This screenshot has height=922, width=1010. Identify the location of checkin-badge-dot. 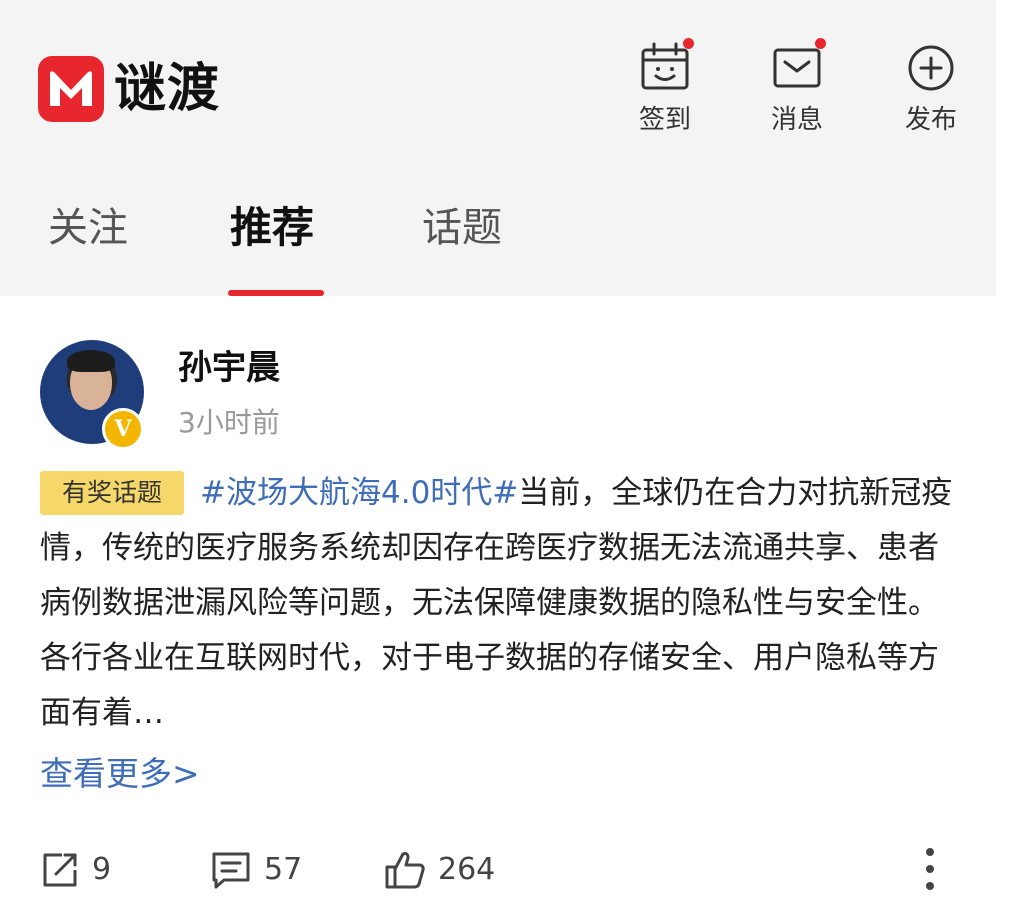
(688, 43).